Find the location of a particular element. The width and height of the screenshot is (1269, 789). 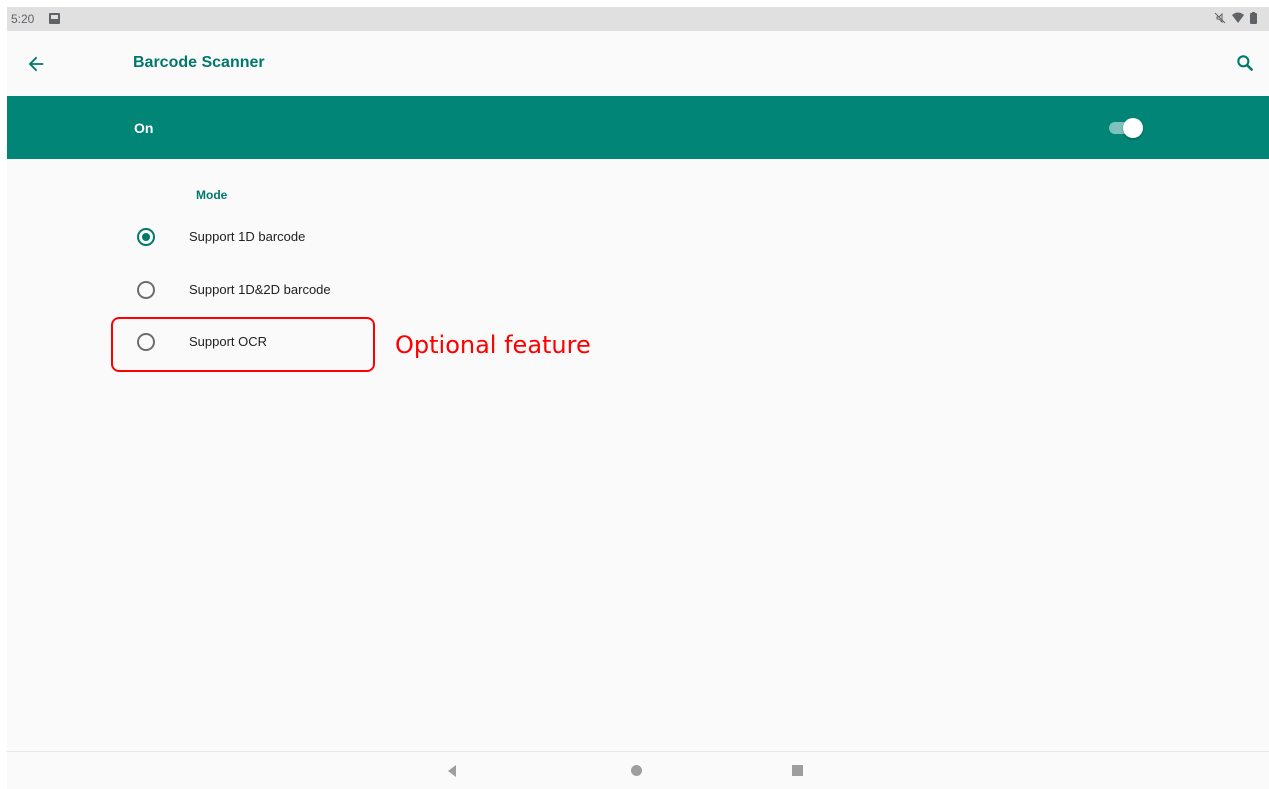

arrow-back-icon is located at coordinates (36, 64).